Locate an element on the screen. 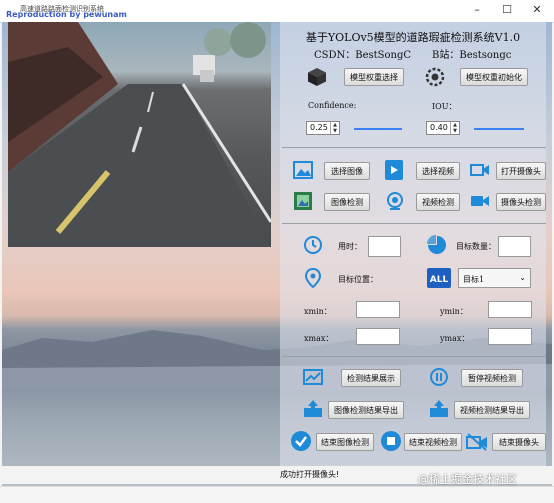 The height and width of the screenshot is (503, 554). position-label: 目标位置： is located at coordinates (358, 279).